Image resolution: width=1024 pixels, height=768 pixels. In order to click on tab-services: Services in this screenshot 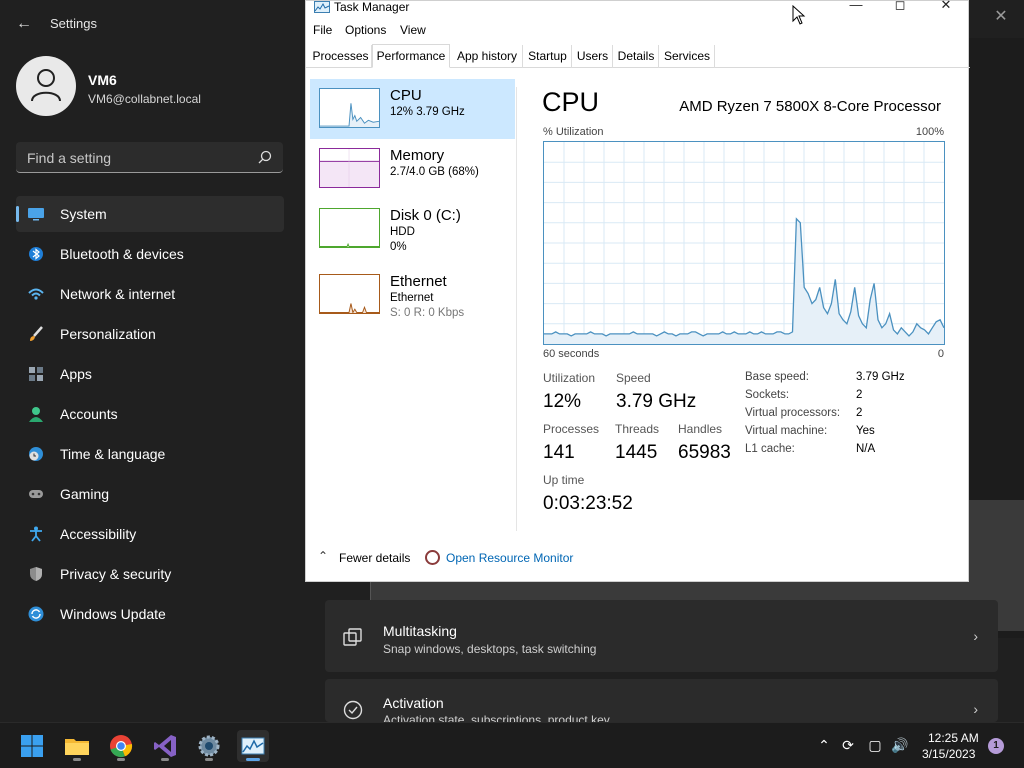, I will do `click(687, 56)`.